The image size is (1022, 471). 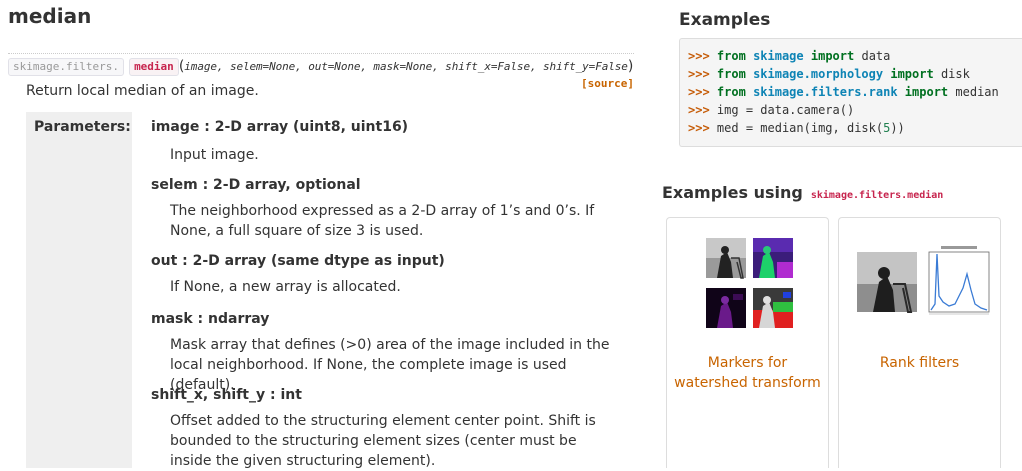 I want to click on param-desc: If None, a new array is allocated., so click(x=285, y=287).